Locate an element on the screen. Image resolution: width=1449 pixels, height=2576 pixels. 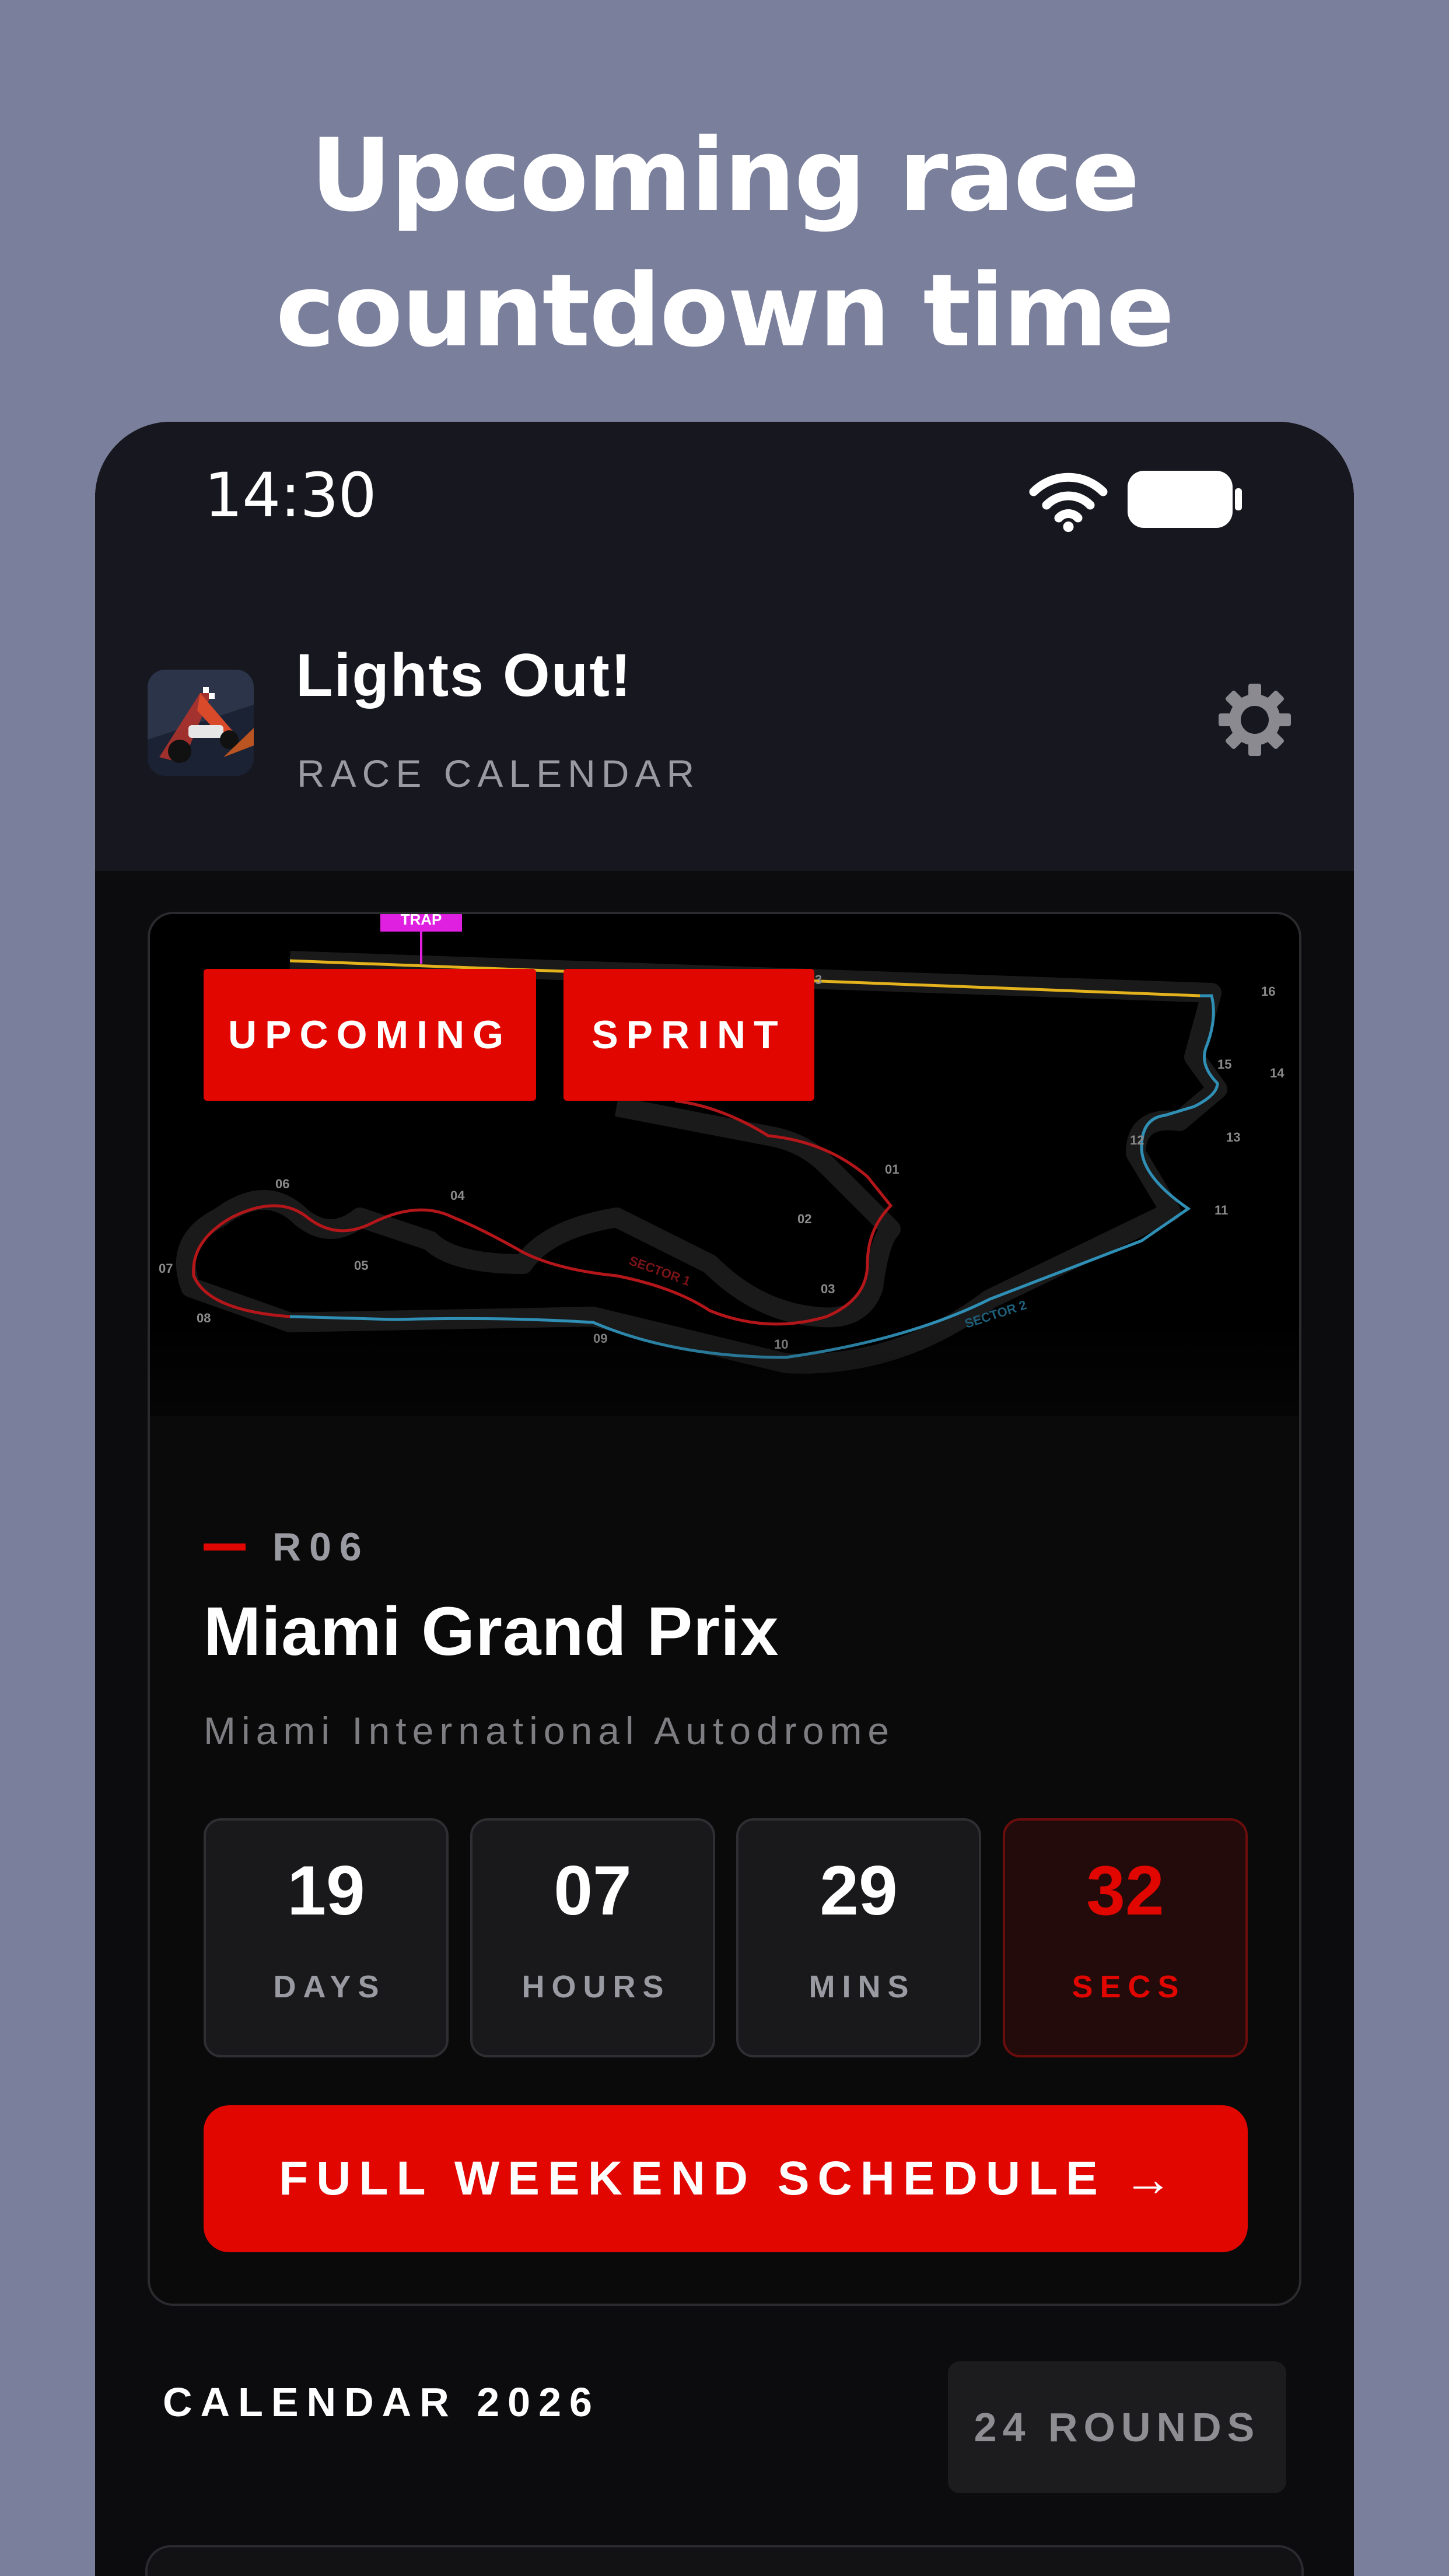
countdown-value: 19 is located at coordinates (326, 1891).